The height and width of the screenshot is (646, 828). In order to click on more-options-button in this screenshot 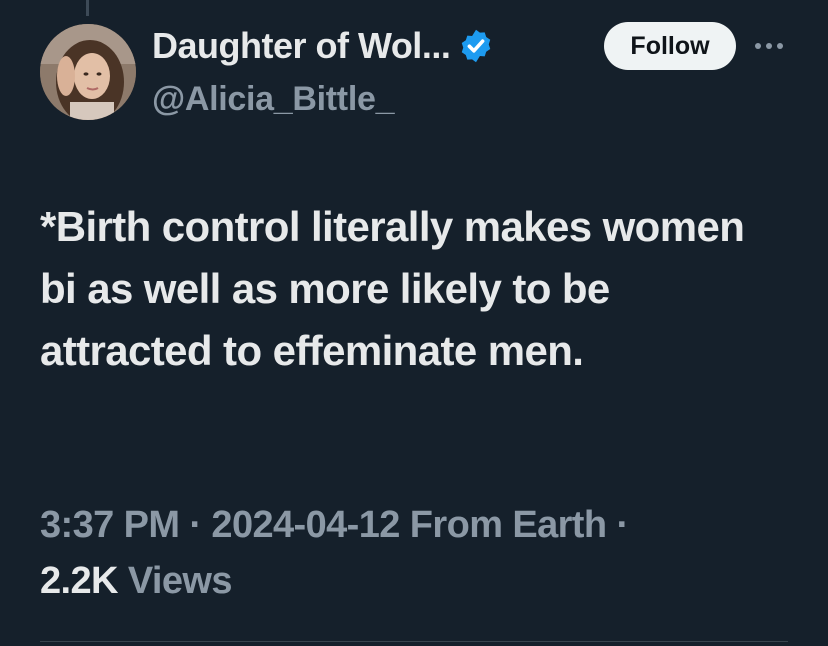, I will do `click(769, 46)`.